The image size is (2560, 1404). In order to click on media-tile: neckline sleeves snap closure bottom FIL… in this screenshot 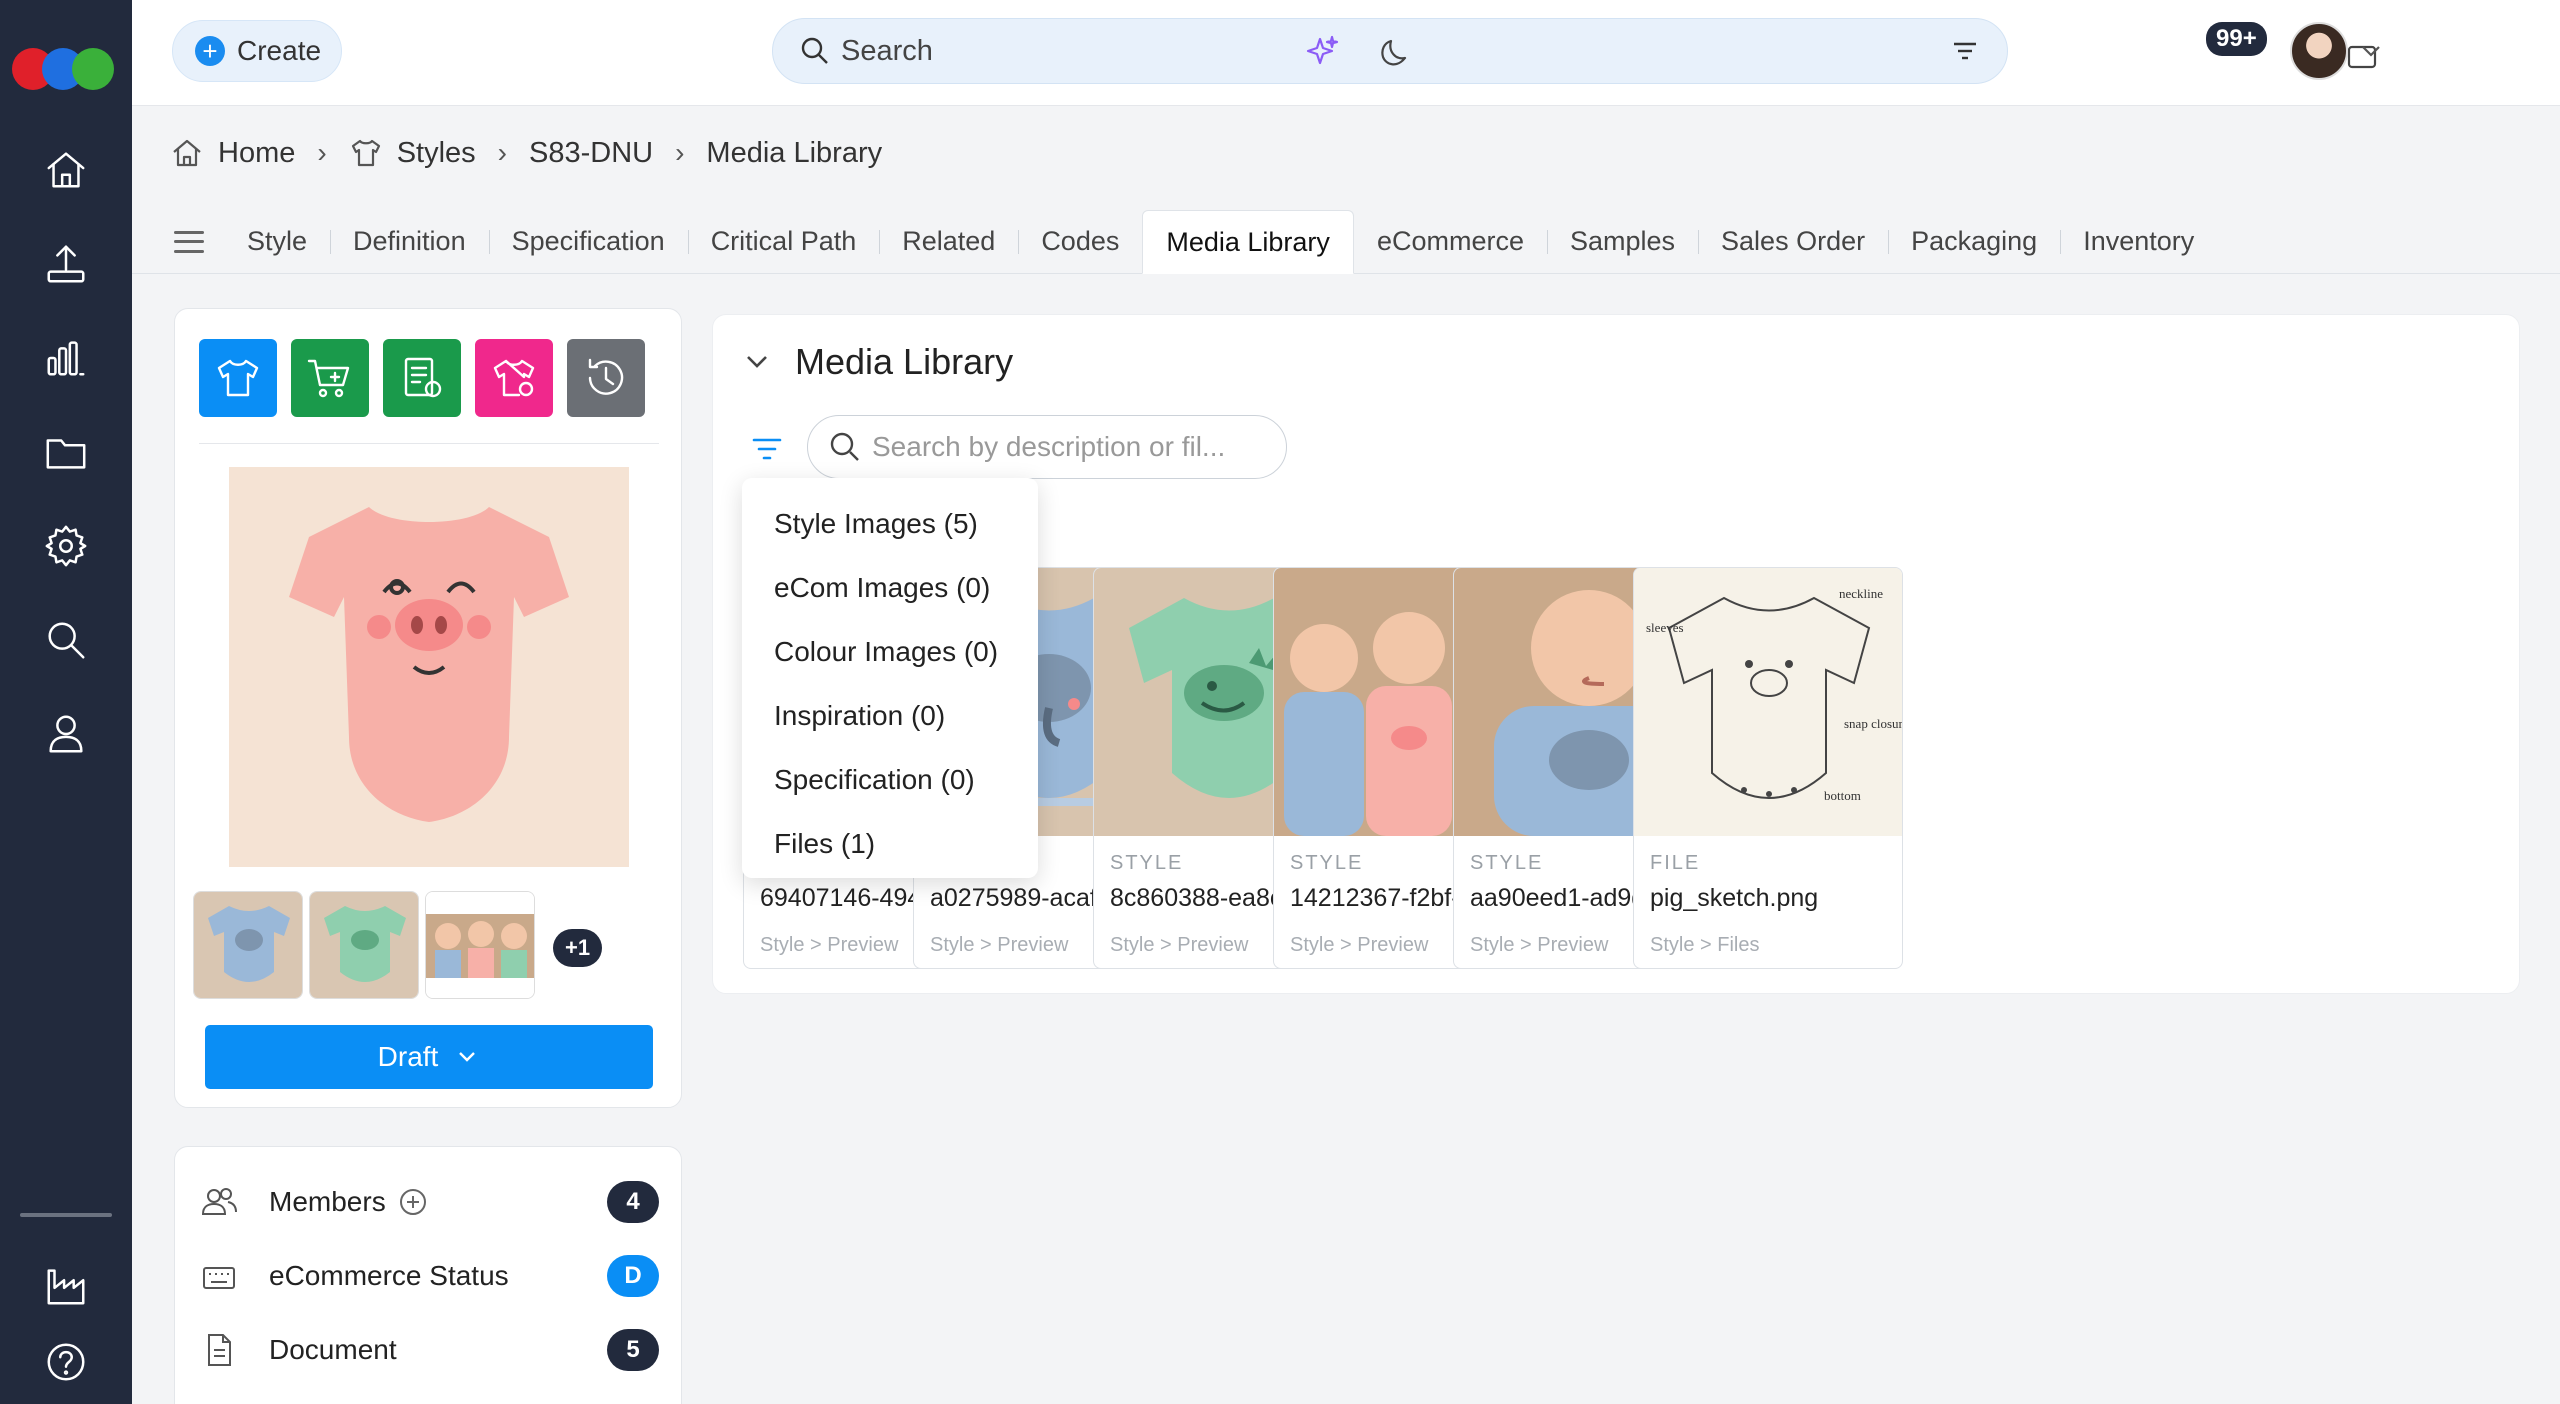, I will do `click(1768, 768)`.